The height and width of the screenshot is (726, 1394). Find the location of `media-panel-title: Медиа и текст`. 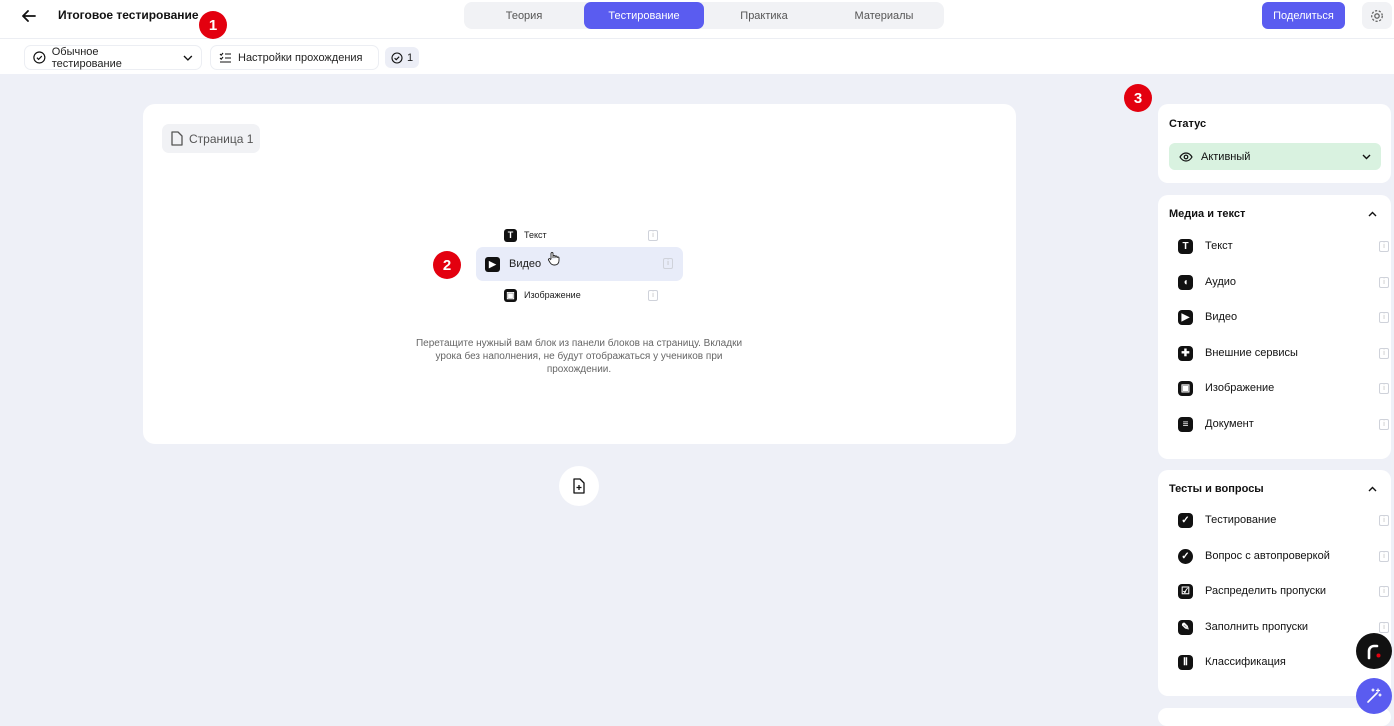

media-panel-title: Медиа и текст is located at coordinates (1207, 214).